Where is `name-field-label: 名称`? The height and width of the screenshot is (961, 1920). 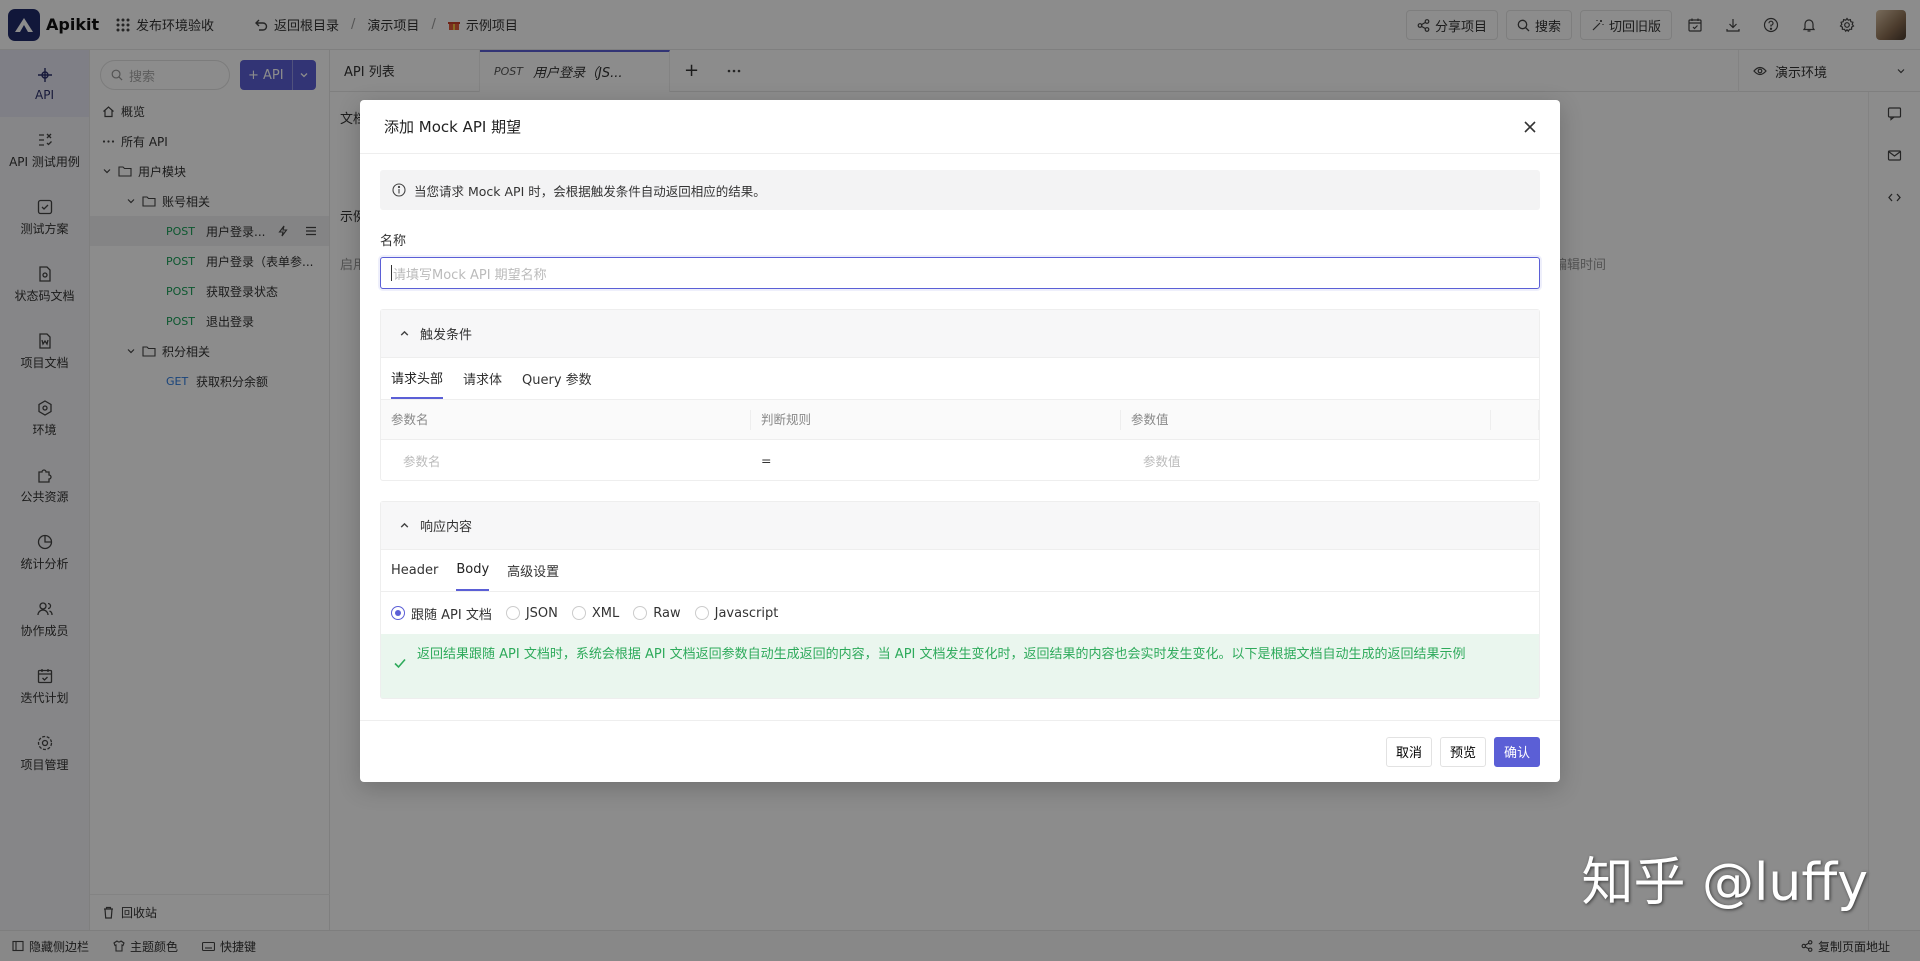 name-field-label: 名称 is located at coordinates (960, 239).